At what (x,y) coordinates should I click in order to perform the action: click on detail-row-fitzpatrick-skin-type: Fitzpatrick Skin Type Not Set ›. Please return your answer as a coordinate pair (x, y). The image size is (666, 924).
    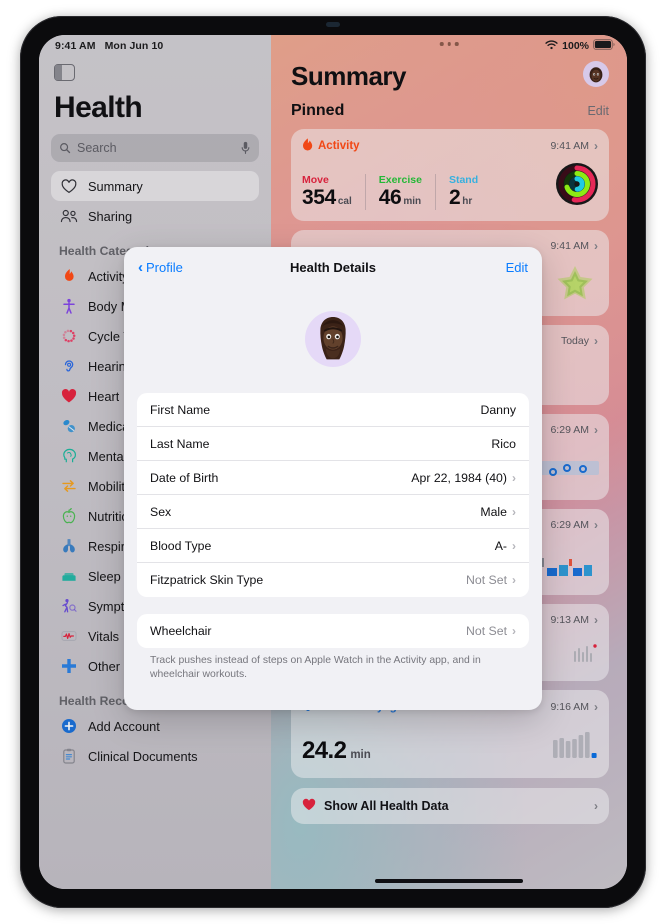
    Looking at the image, I should click on (333, 580).